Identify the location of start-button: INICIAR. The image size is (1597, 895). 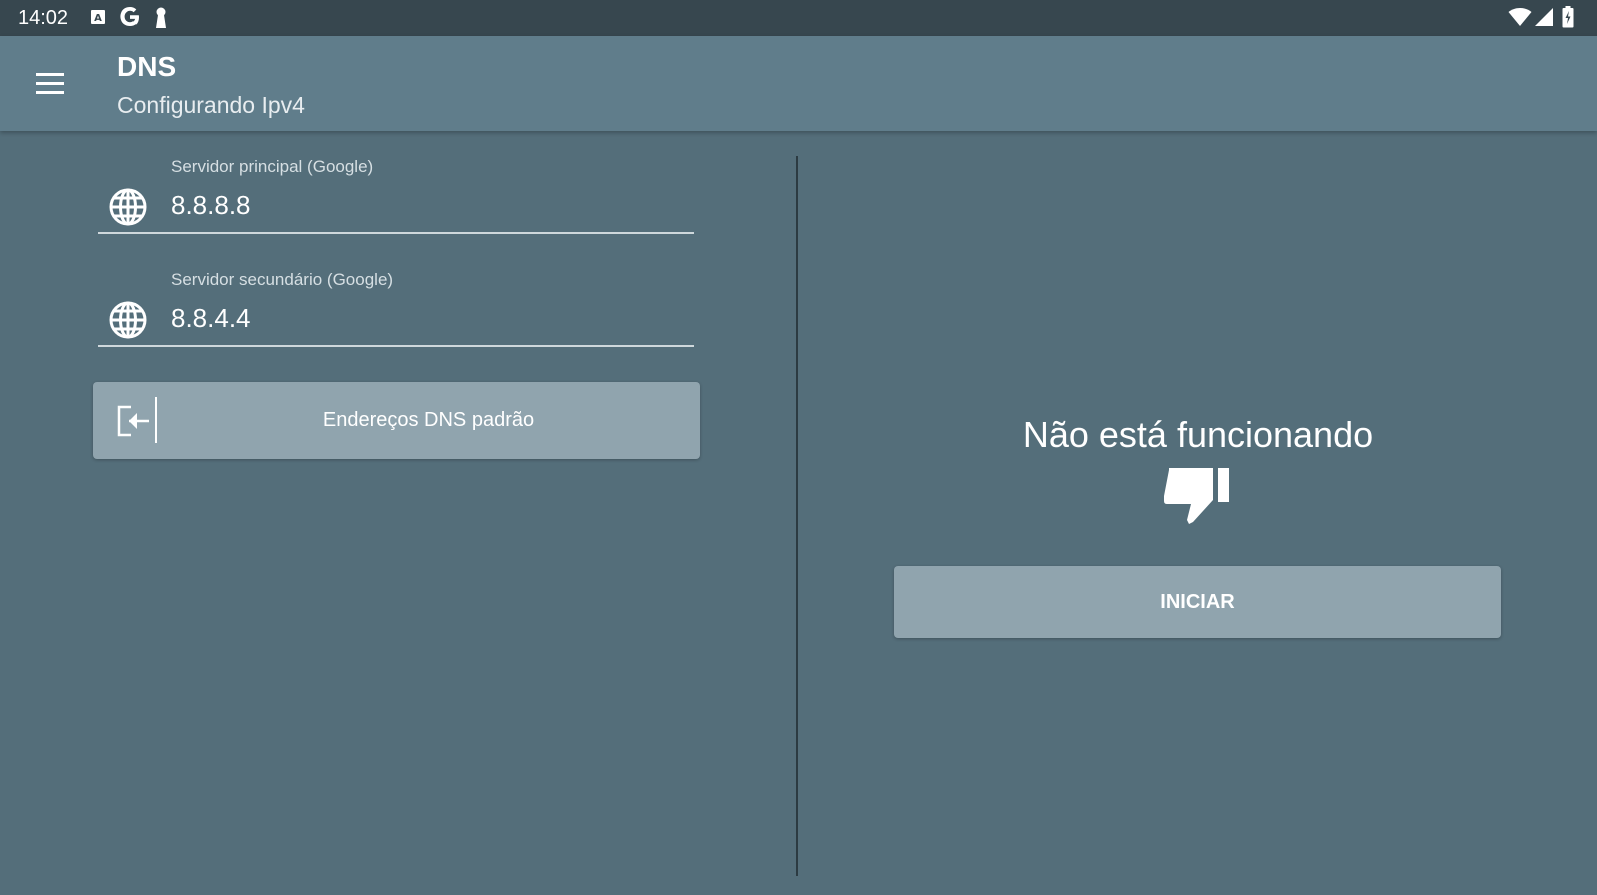
(1197, 602).